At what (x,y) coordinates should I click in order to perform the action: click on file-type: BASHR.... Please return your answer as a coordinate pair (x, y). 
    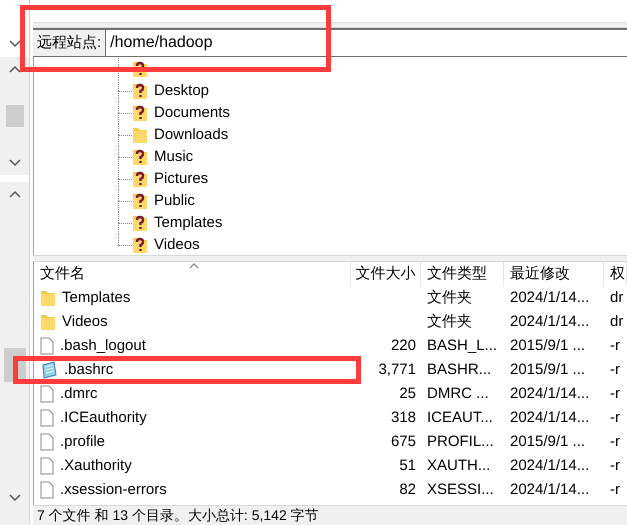
    Looking at the image, I should click on (459, 369).